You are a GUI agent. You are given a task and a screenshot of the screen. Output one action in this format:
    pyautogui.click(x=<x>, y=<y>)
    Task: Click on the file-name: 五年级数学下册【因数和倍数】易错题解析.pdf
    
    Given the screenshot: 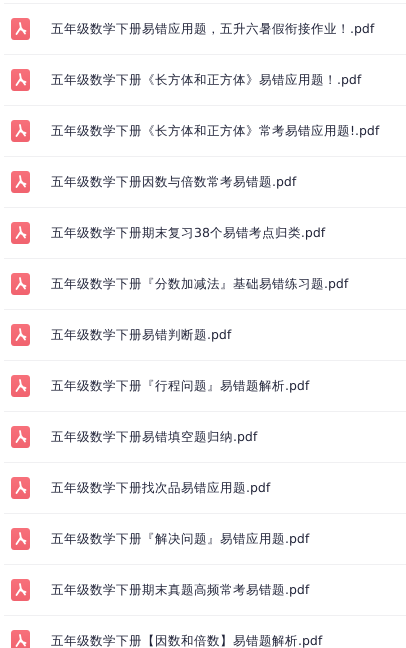 What is the action you would take?
    pyautogui.click(x=186, y=640)
    